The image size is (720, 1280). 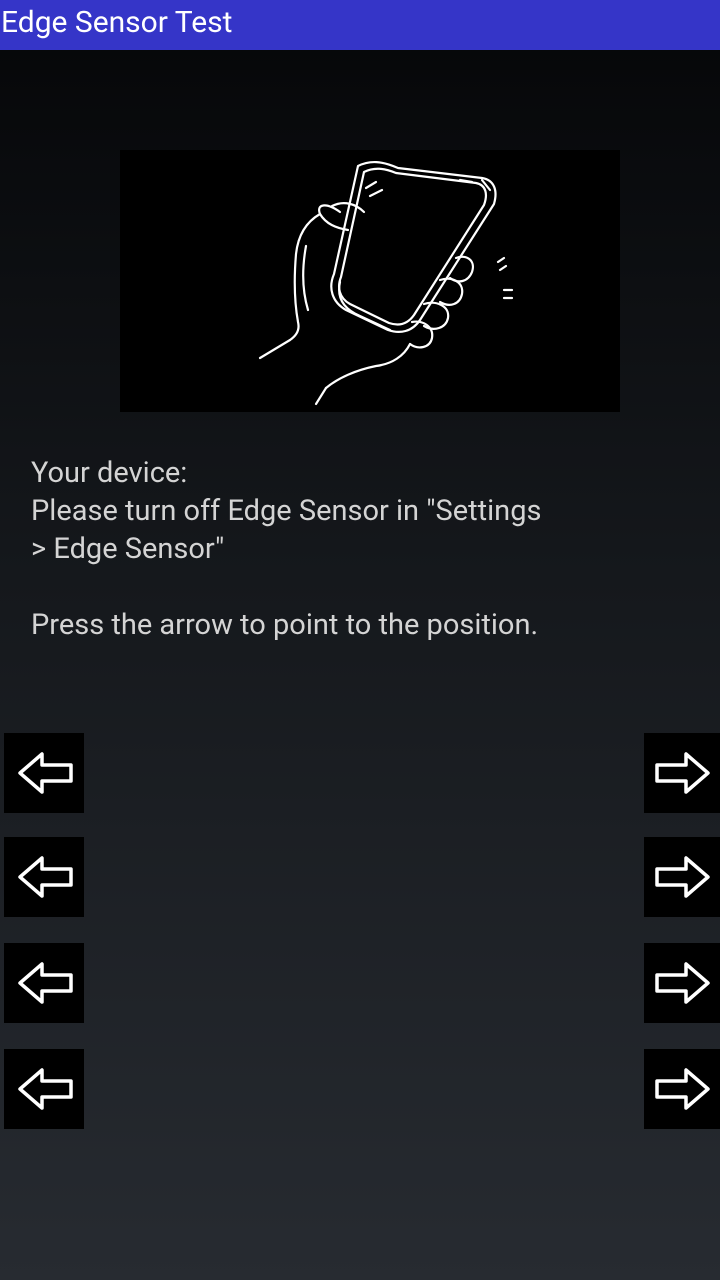 What do you see at coordinates (117, 22) in the screenshot?
I see `app-title: Edge Sensor Test` at bounding box center [117, 22].